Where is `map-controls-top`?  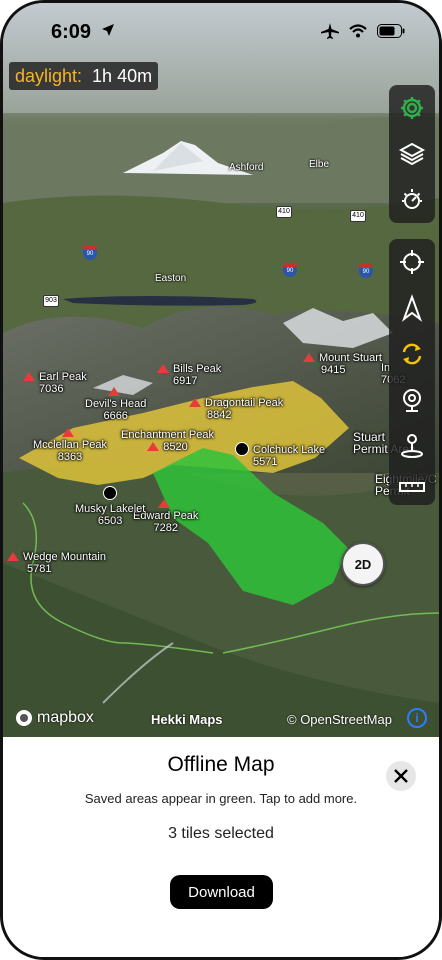
map-controls-top is located at coordinates (412, 154).